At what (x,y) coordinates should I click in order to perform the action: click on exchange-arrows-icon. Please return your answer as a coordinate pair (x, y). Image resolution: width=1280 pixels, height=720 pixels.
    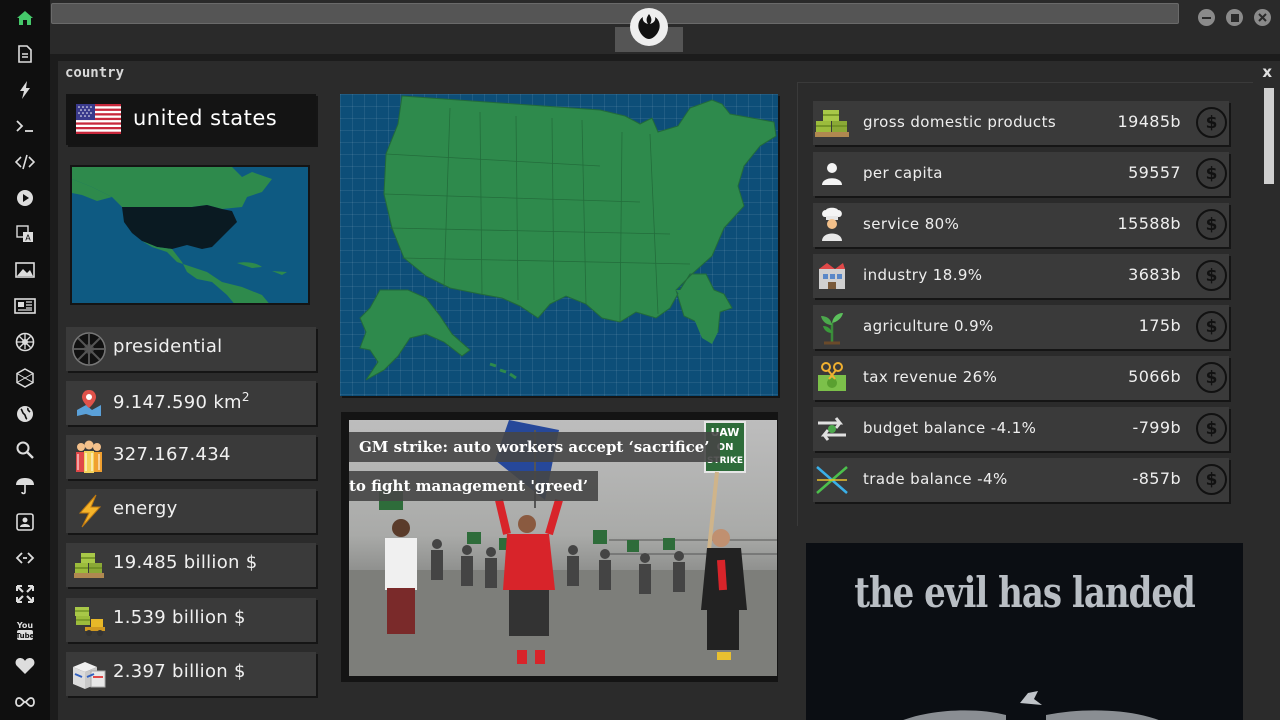
    Looking at the image, I should click on (832, 429).